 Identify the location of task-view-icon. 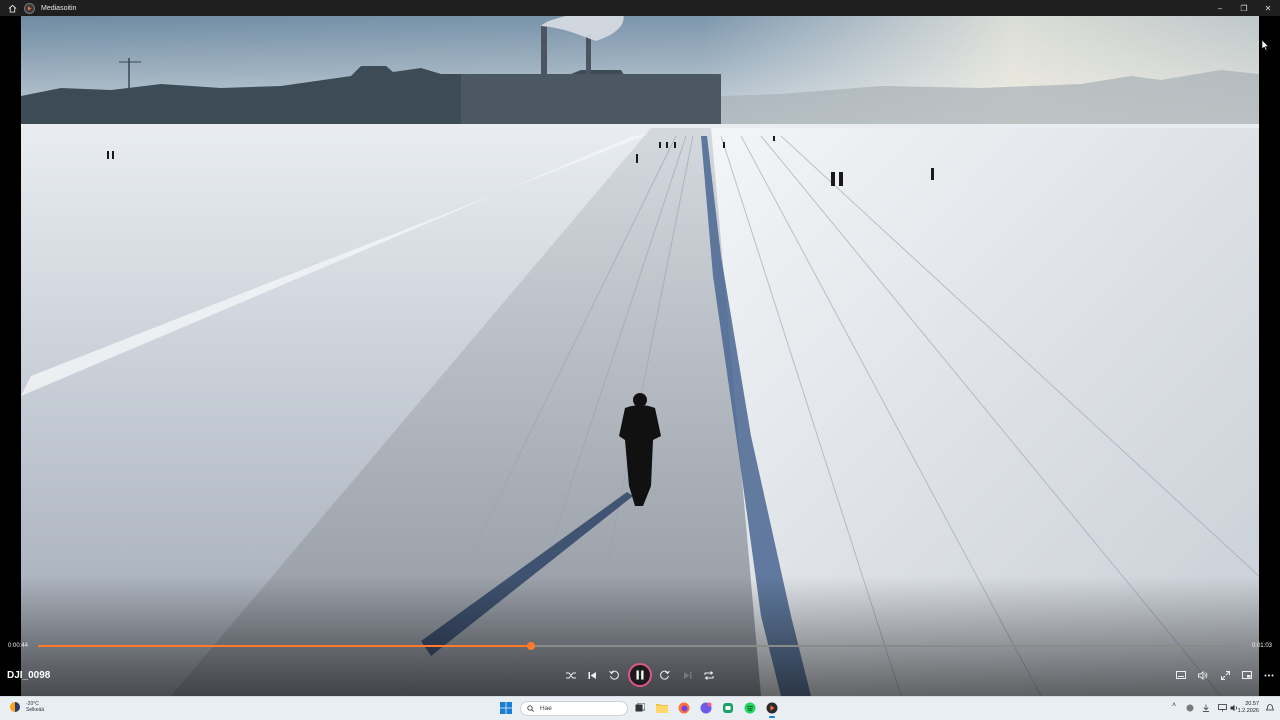
(640, 707).